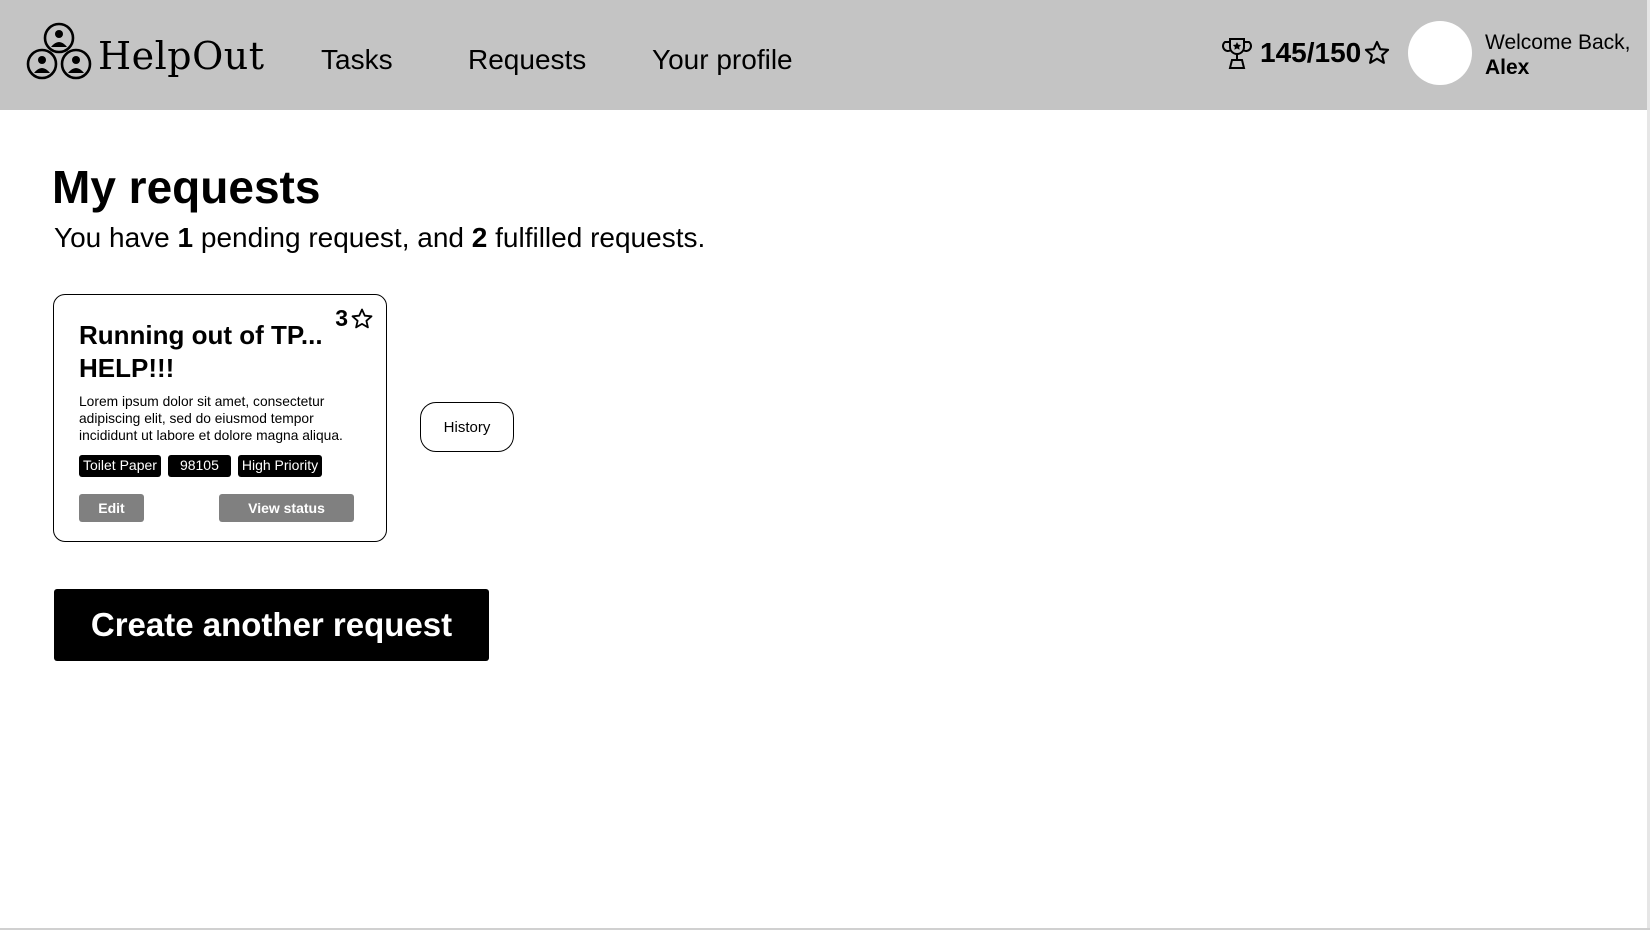 The image size is (1650, 930). I want to click on card-points: 3, so click(354, 318).